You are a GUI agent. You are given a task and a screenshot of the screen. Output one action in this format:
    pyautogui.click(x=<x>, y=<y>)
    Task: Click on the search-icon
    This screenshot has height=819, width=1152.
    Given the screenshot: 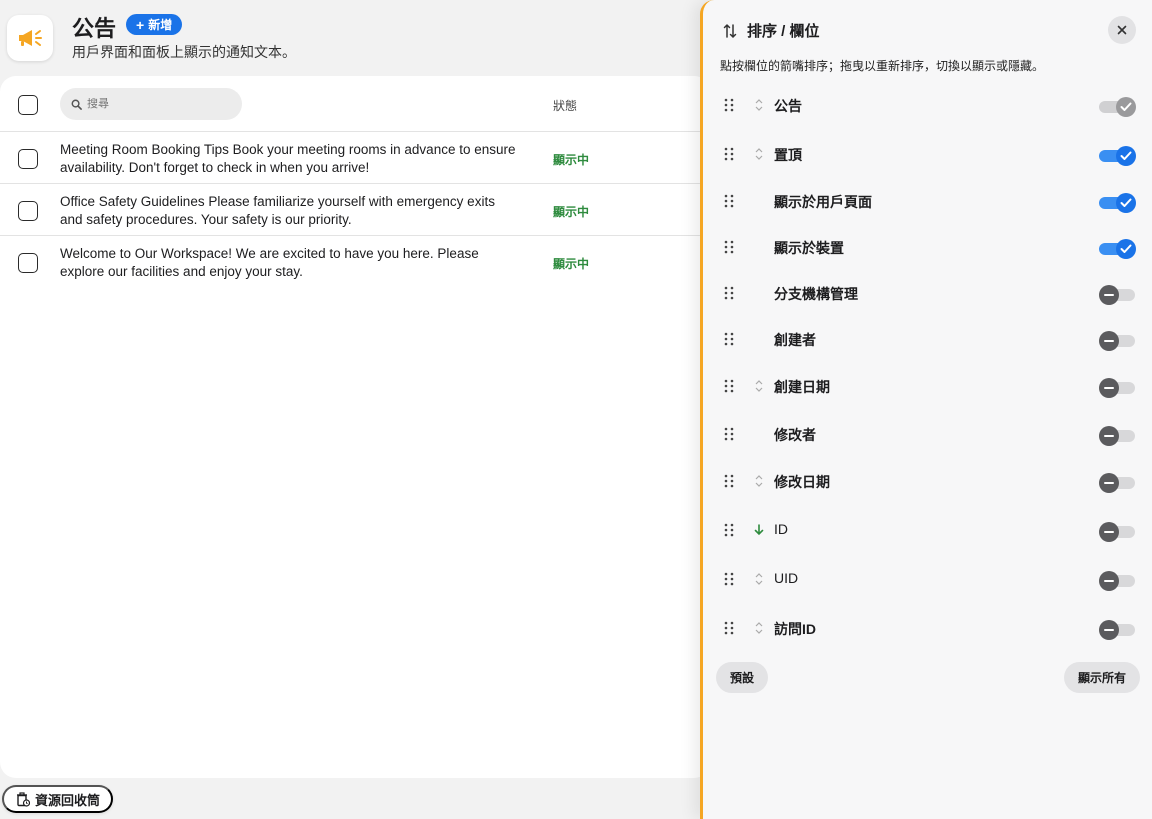 What is the action you would take?
    pyautogui.click(x=76, y=104)
    